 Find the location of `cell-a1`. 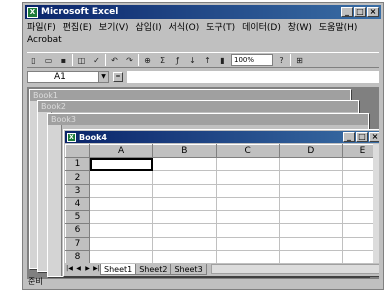

cell-a1 is located at coordinates (121, 164).